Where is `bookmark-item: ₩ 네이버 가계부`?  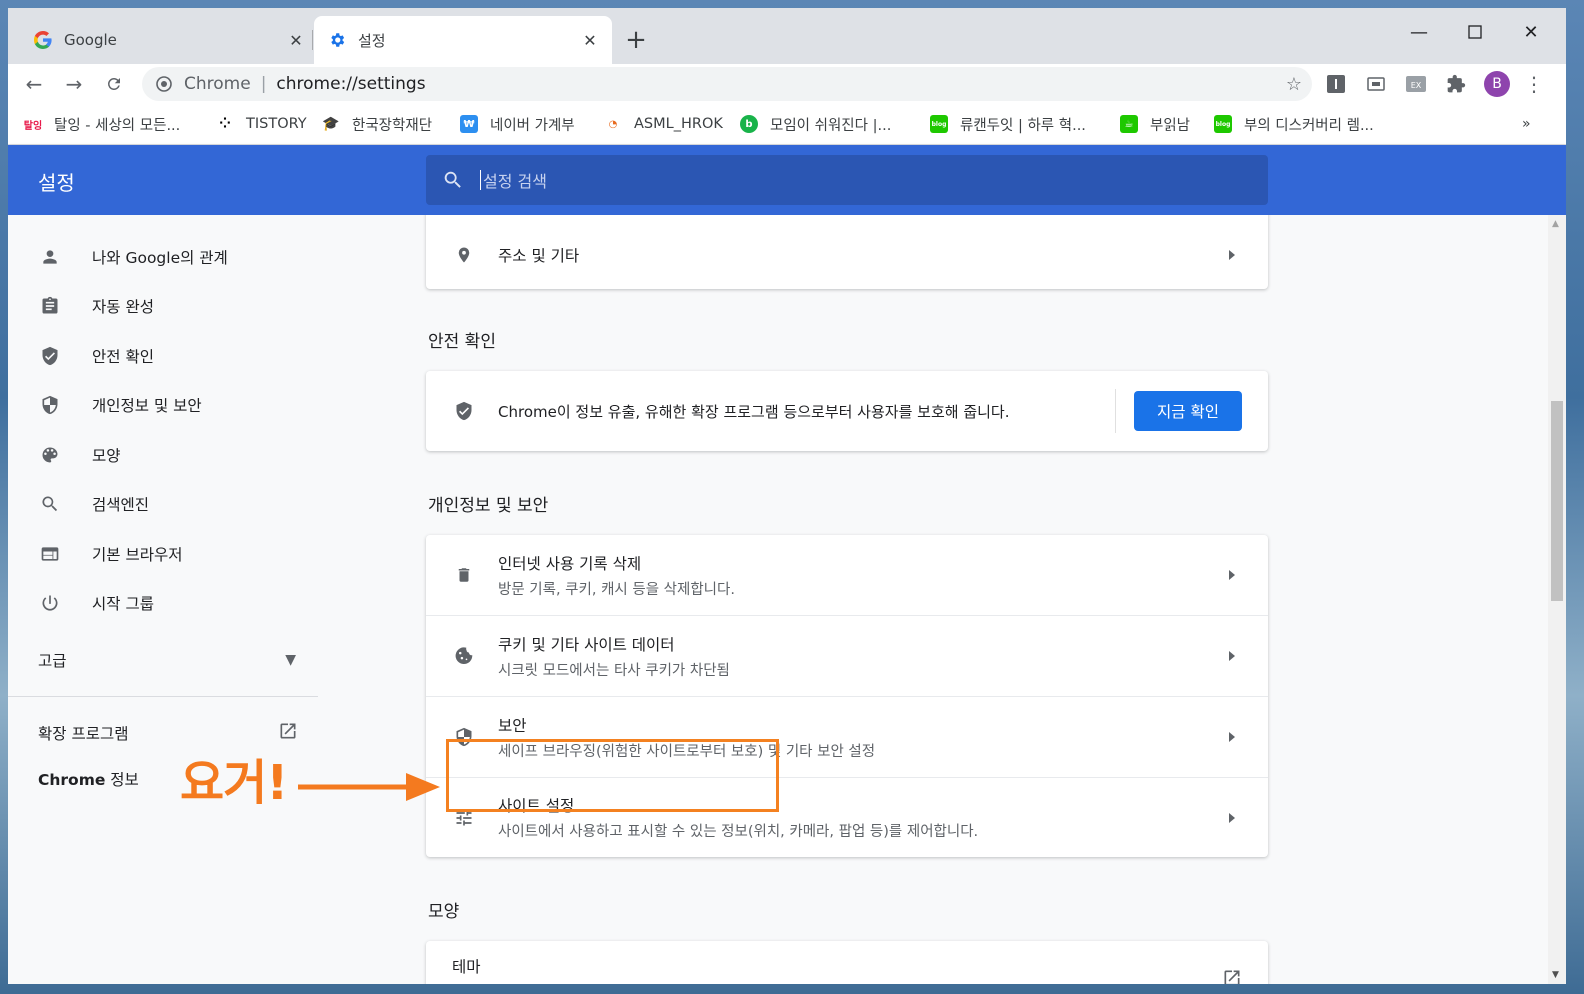 bookmark-item: ₩ 네이버 가계부 is located at coordinates (517, 124).